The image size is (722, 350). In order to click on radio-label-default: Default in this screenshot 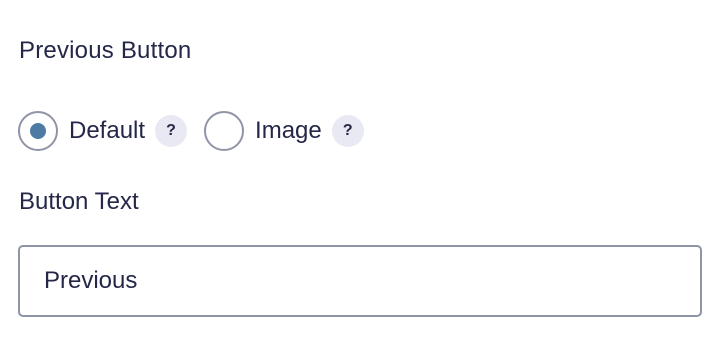, I will do `click(107, 131)`.